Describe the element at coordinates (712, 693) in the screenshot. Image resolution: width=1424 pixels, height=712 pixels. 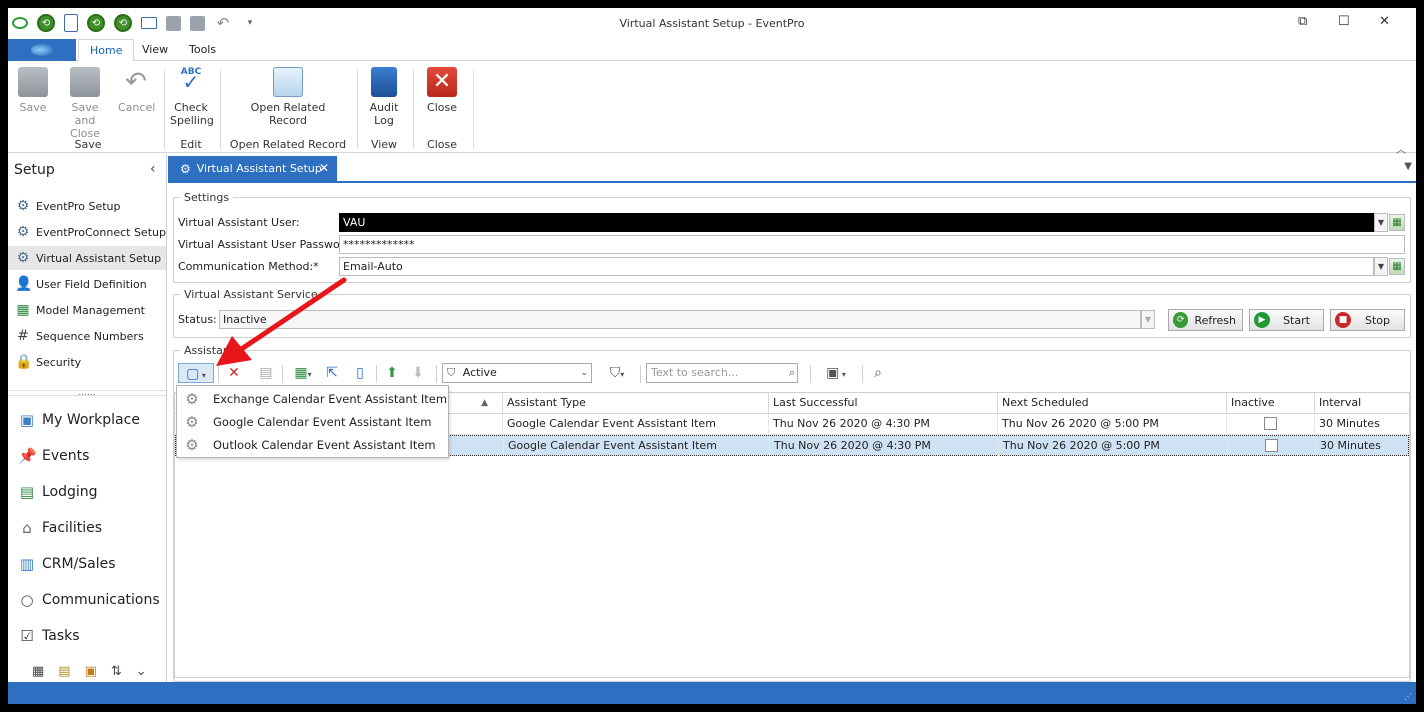
I see `status-bar: ⋰` at that location.